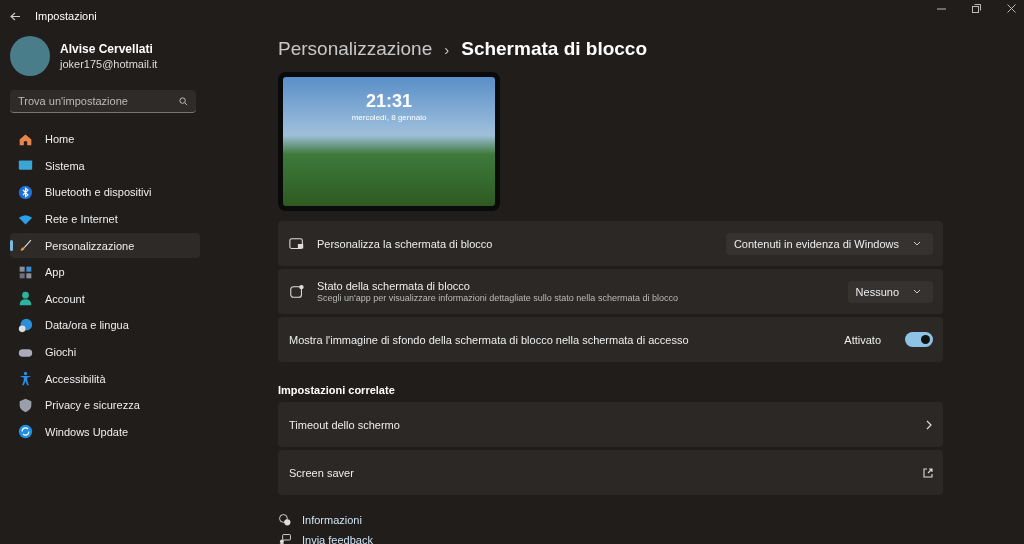  What do you see at coordinates (105, 325) in the screenshot?
I see `sidebar-item: Data/ora e lingua` at bounding box center [105, 325].